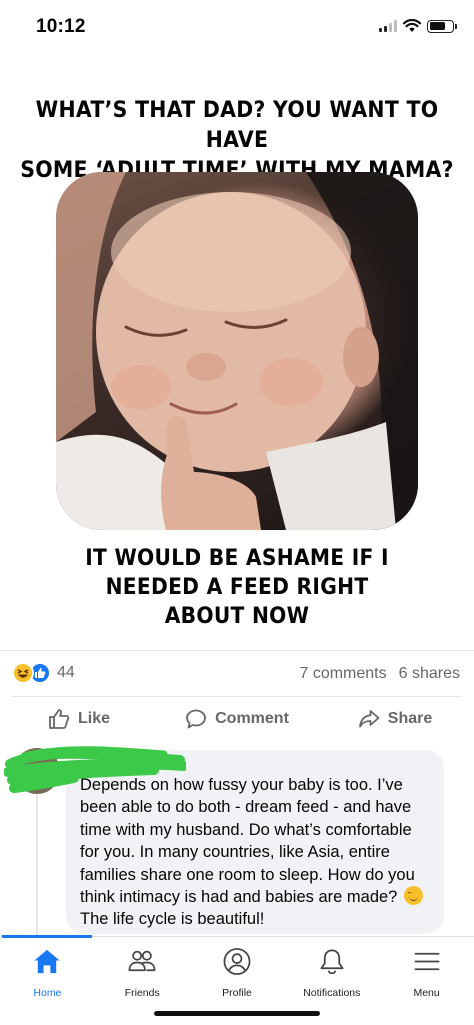  I want to click on redaction-scribble, so click(95, 769).